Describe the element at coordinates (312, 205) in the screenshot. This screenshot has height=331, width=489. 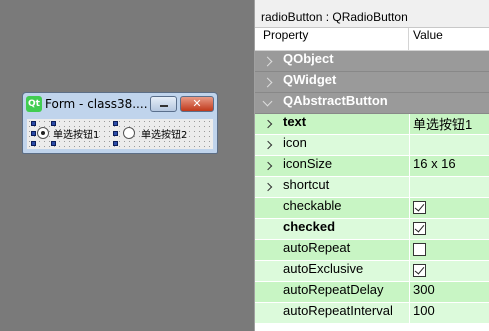
I see `property-name: checkable` at that location.